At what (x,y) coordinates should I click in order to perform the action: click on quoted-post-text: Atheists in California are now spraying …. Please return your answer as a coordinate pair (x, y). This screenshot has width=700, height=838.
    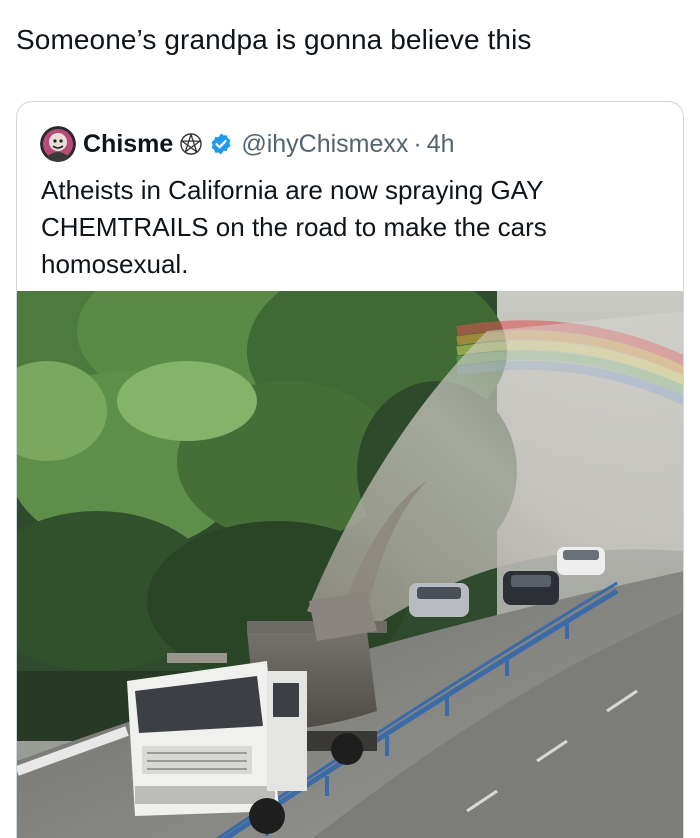
    Looking at the image, I should click on (294, 227).